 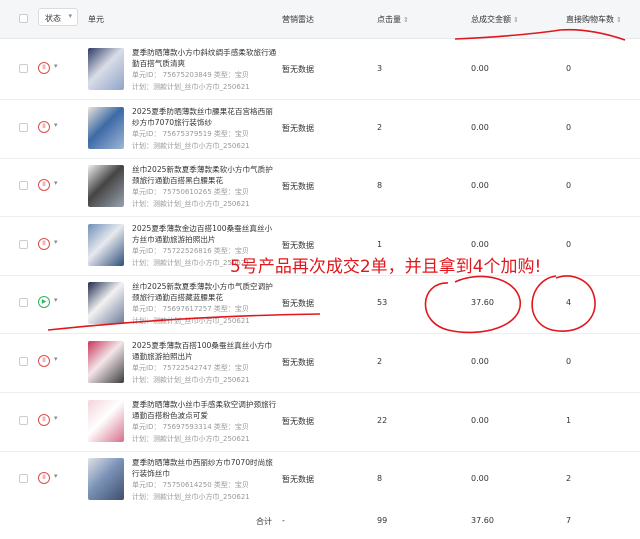 I want to click on unit-id: 单元ID： 75697617257 类型：宝贝, so click(x=190, y=309).